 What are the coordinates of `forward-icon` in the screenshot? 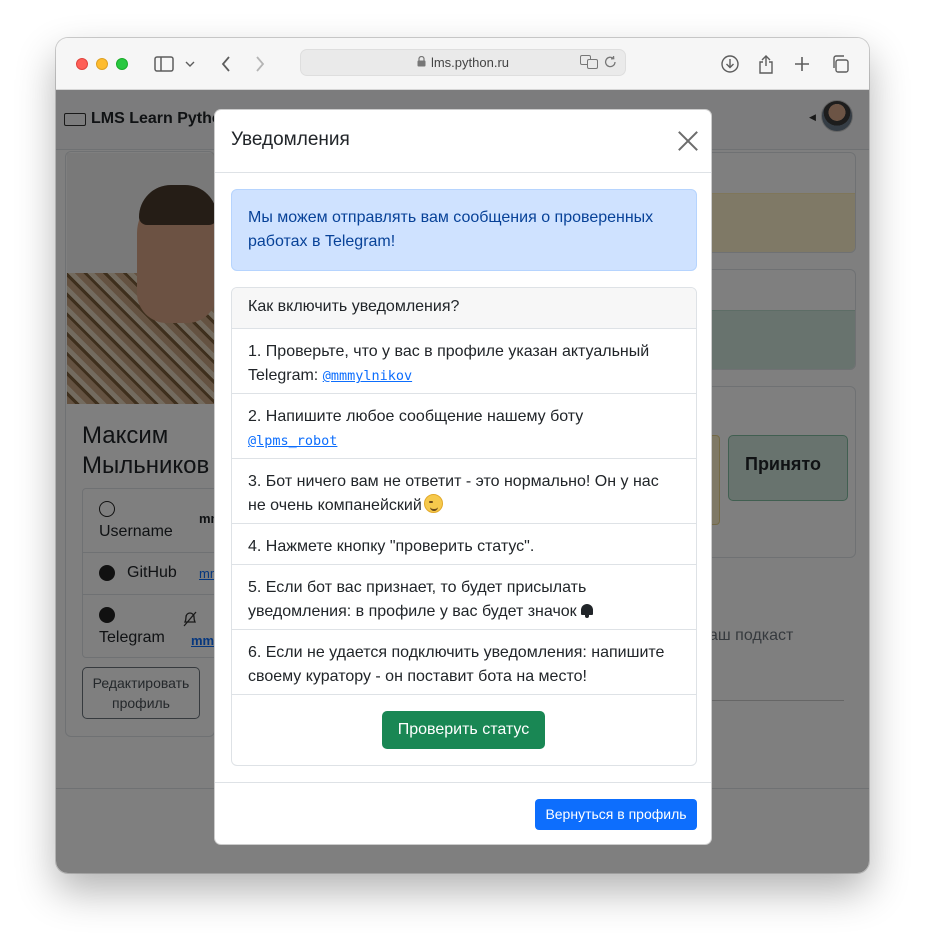 It's located at (260, 64).